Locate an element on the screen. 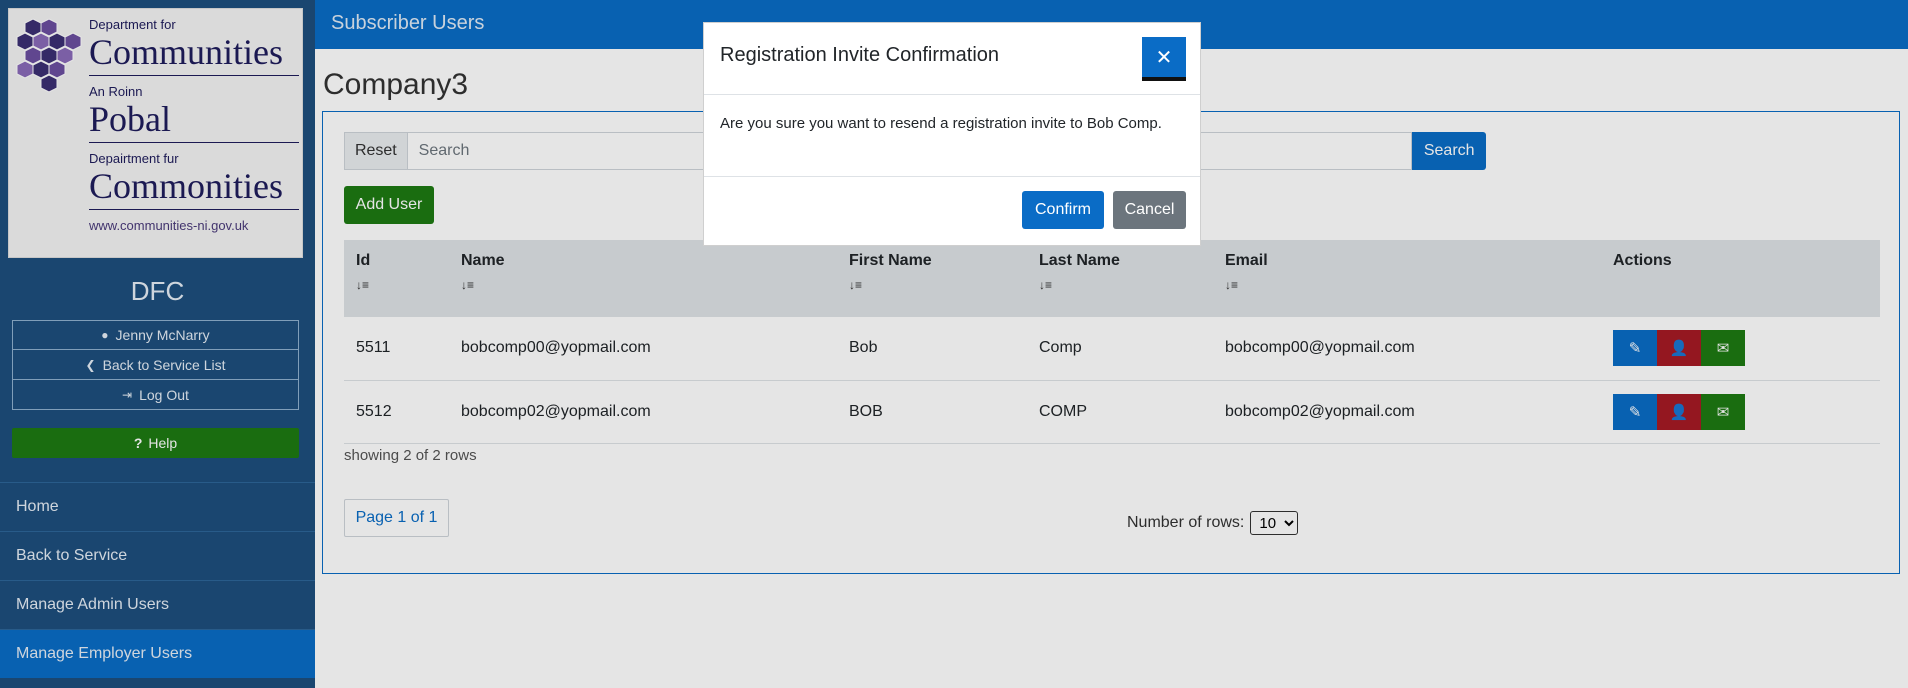 The image size is (1908, 688). modal-title: Registration Invite Confirmation is located at coordinates (860, 55).